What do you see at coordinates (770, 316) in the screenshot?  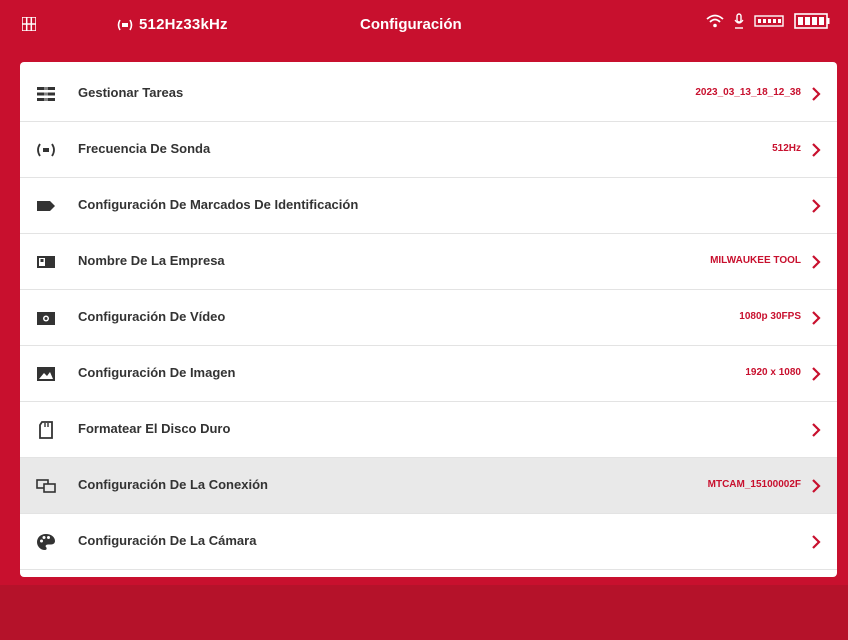 I see `menu-item-value: 1080p 30FPS` at bounding box center [770, 316].